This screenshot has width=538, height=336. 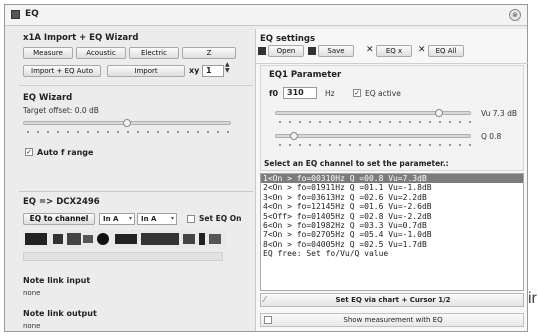 What do you see at coordinates (262, 51) in the screenshot?
I see `open-icon` at bounding box center [262, 51].